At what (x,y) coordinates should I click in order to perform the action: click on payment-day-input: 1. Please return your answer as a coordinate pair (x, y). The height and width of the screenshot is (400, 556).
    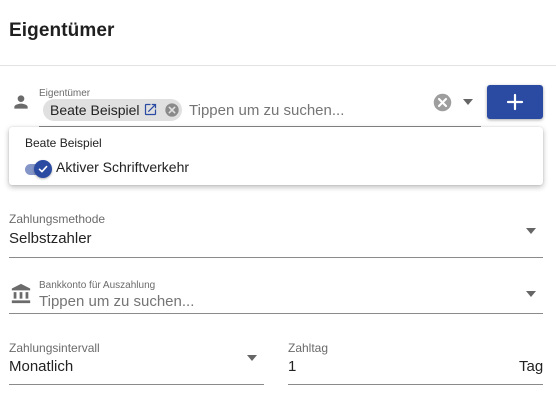
    Looking at the image, I should click on (292, 366).